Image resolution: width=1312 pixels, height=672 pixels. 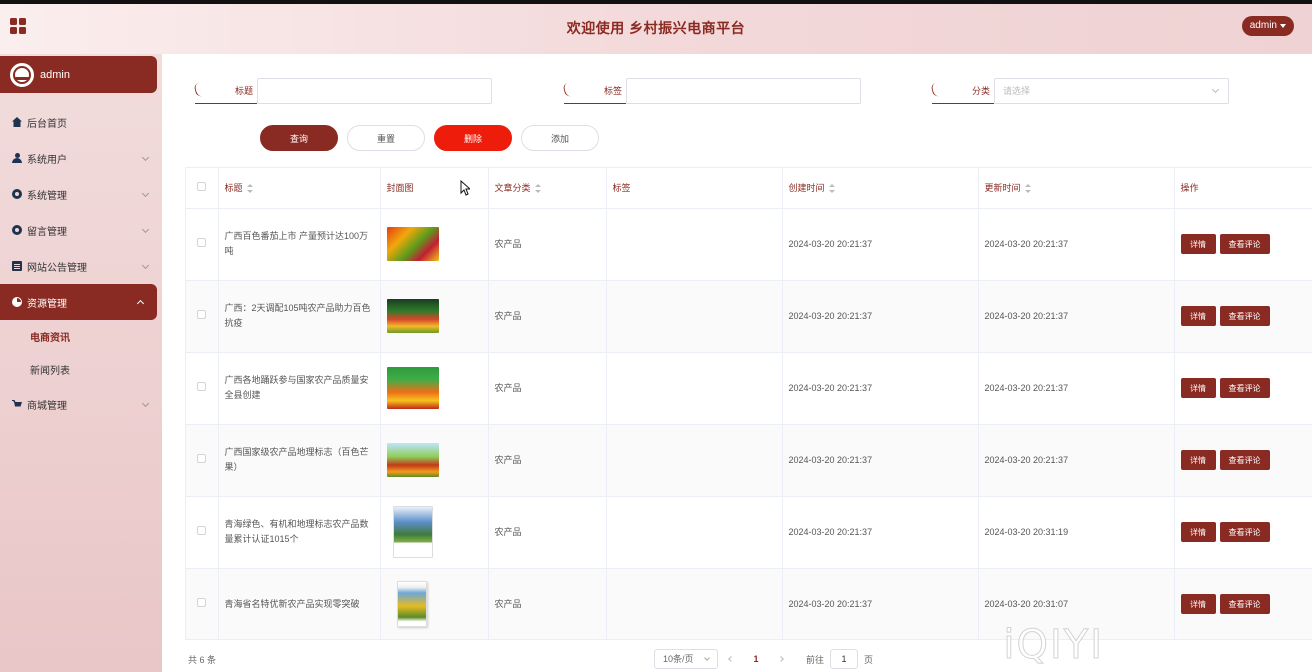 I want to click on pagination: 10条/页 1 前往 1 页, so click(x=763, y=659).